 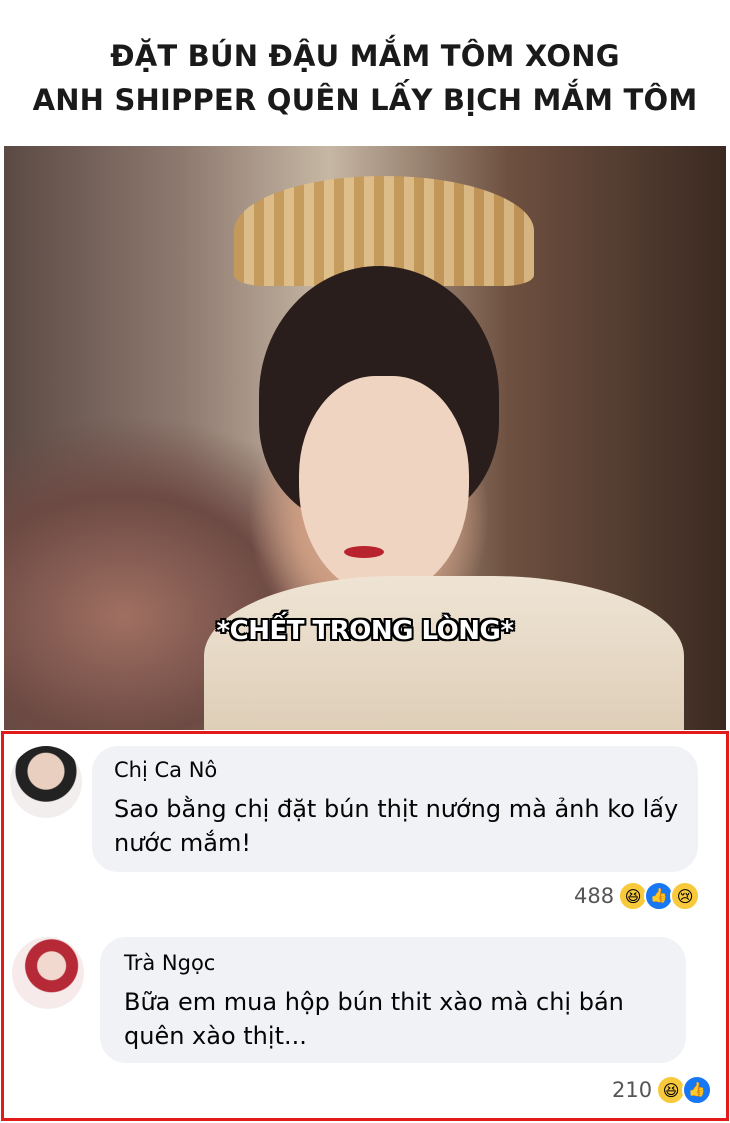 What do you see at coordinates (697, 1090) in the screenshot?
I see `like-icon: 👍` at bounding box center [697, 1090].